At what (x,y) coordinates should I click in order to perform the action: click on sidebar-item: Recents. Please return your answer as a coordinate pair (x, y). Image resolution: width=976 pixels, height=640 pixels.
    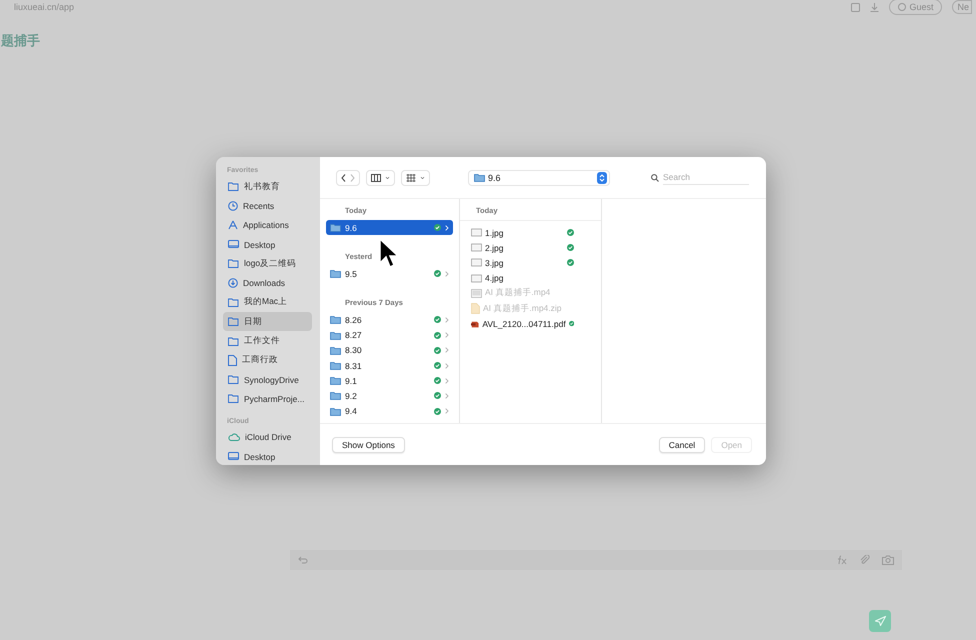
    Looking at the image, I should click on (267, 206).